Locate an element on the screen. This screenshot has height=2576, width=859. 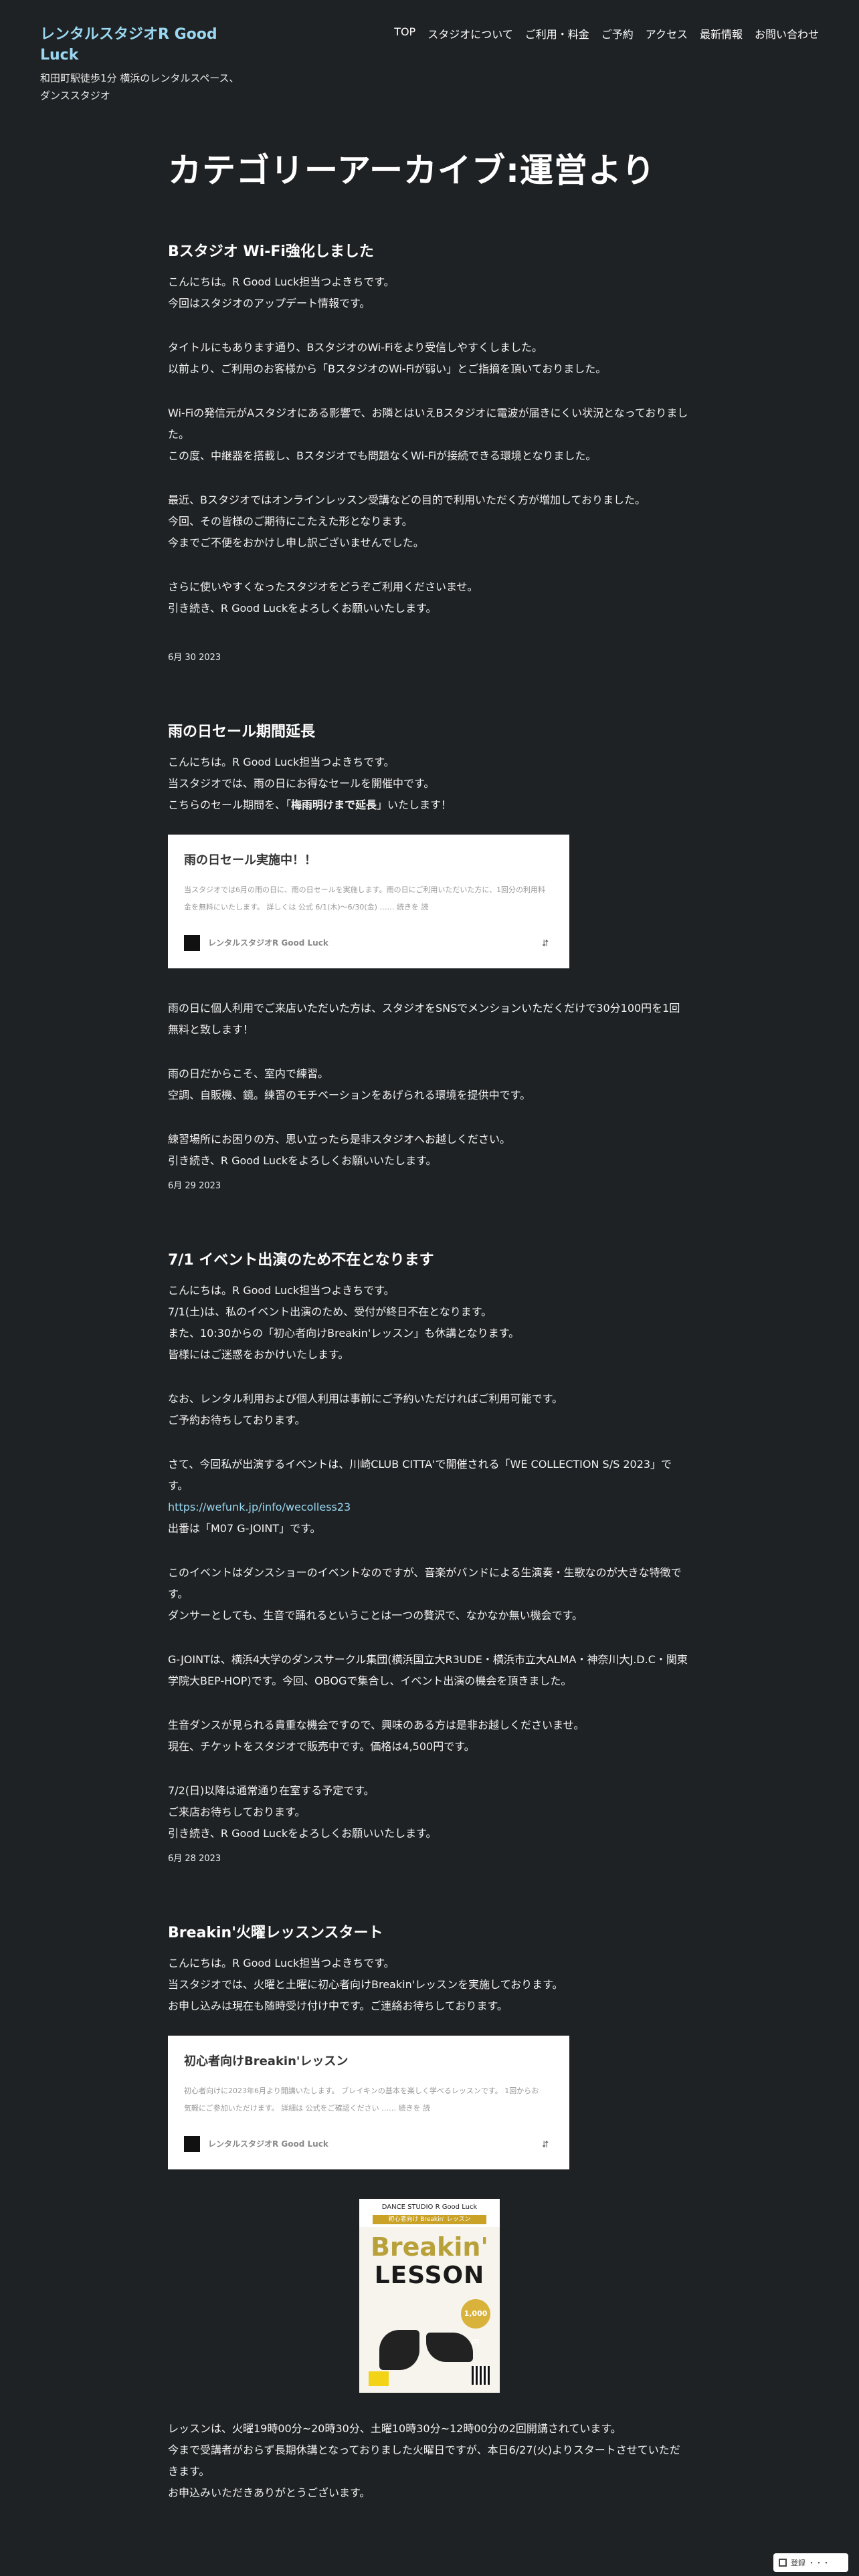
text-line: 出番は「M07 G-JOINT」です。 is located at coordinates (245, 1528).